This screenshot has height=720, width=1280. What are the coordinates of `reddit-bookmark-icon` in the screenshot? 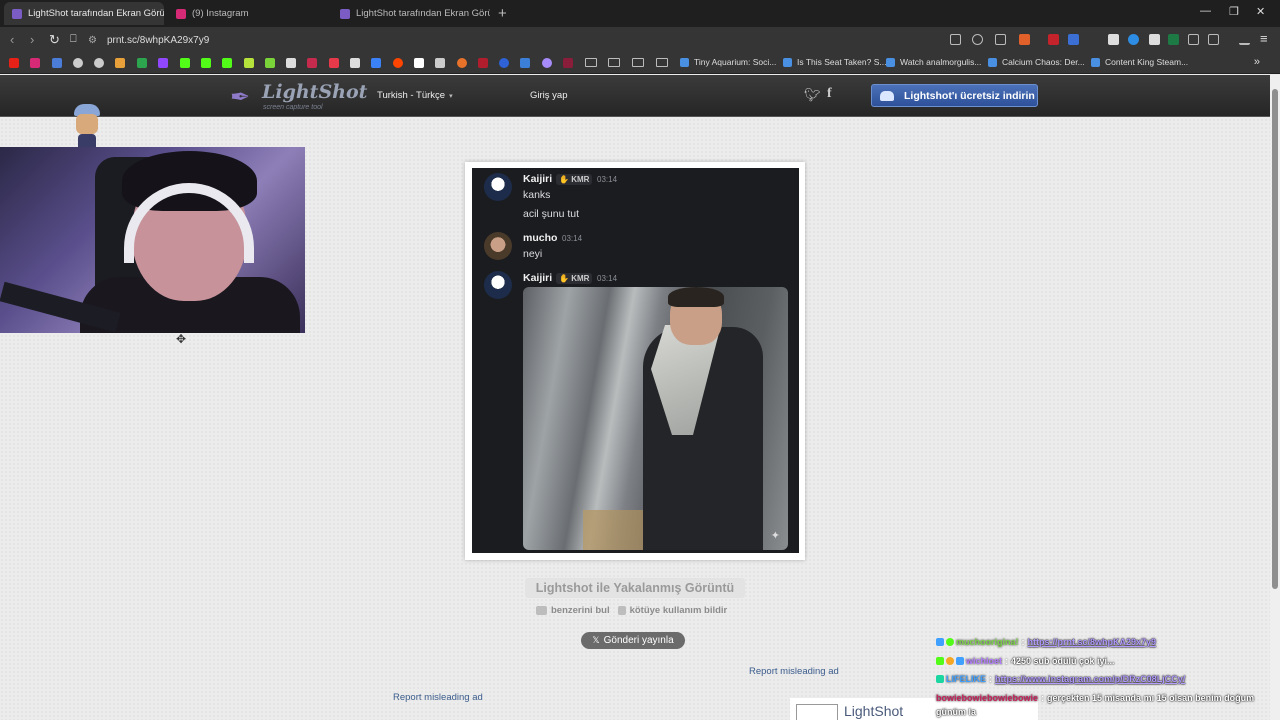 It's located at (398, 63).